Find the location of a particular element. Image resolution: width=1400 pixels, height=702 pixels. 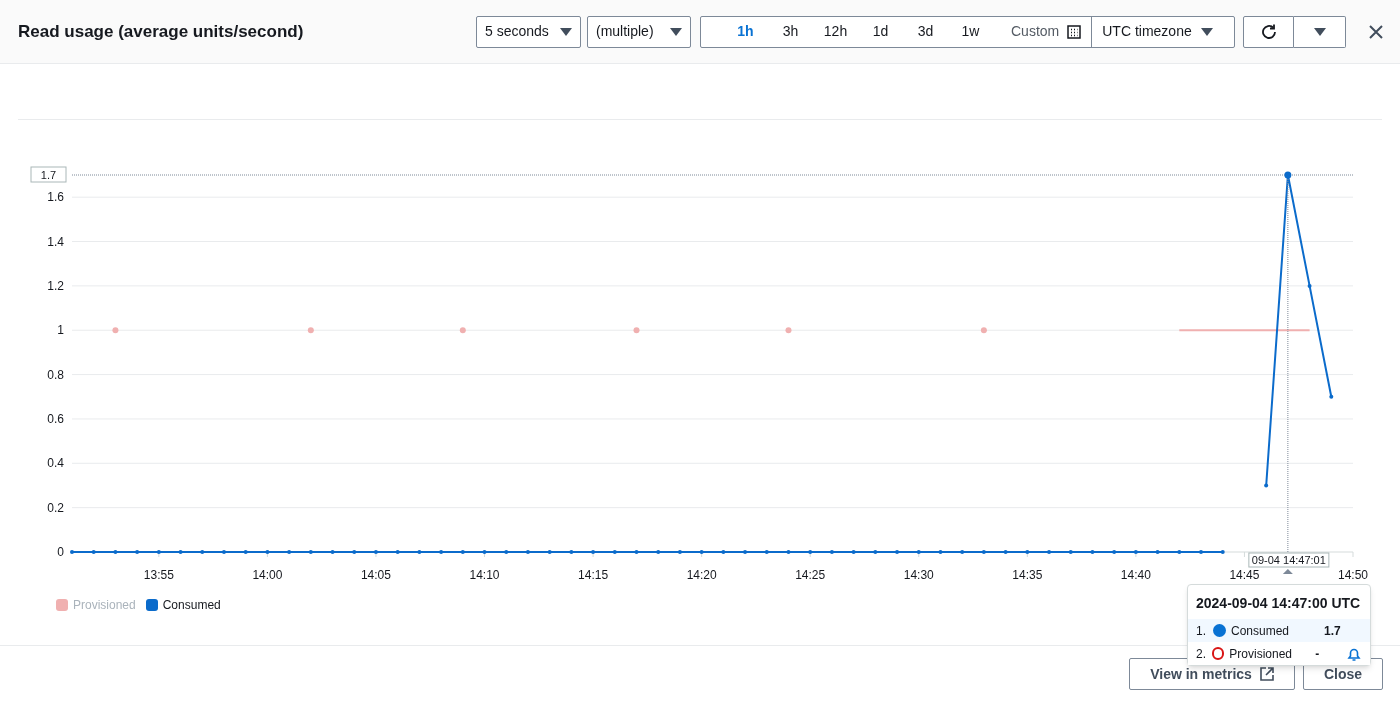

close-icon is located at coordinates (1376, 31).